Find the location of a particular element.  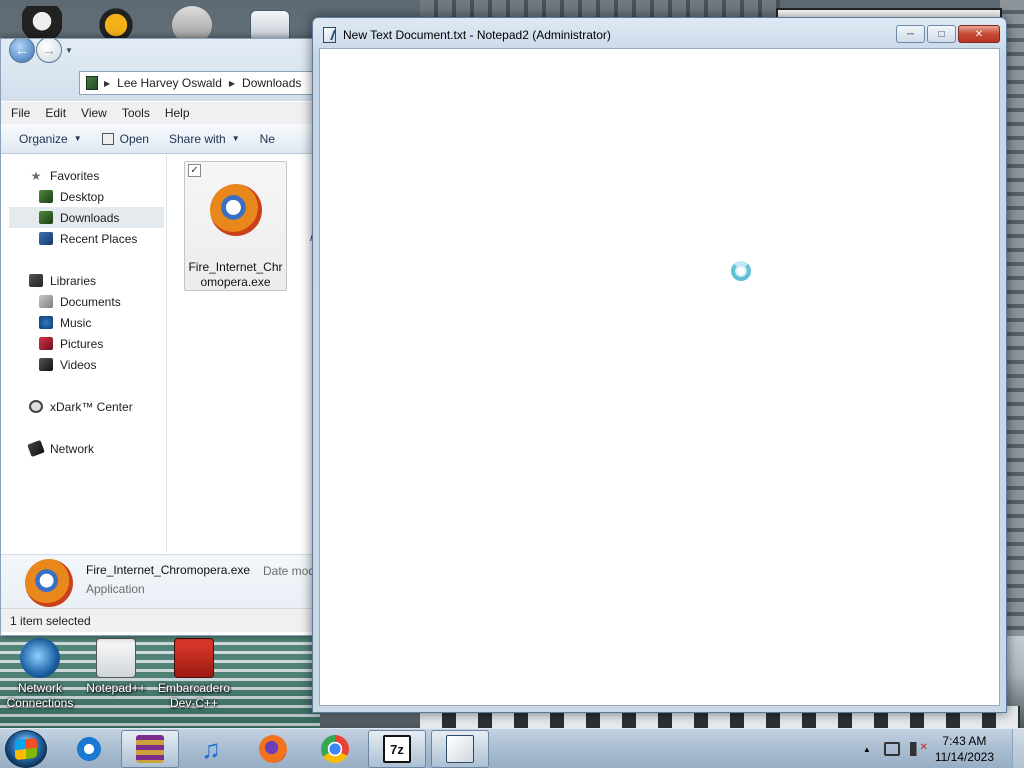

winrar-icon is located at coordinates (150, 749).